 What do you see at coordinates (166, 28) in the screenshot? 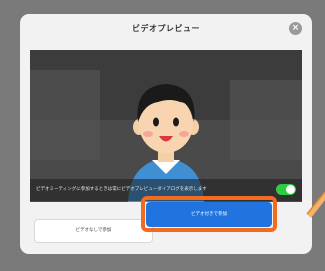
I see `dialog-title: ビデオプレビュー` at bounding box center [166, 28].